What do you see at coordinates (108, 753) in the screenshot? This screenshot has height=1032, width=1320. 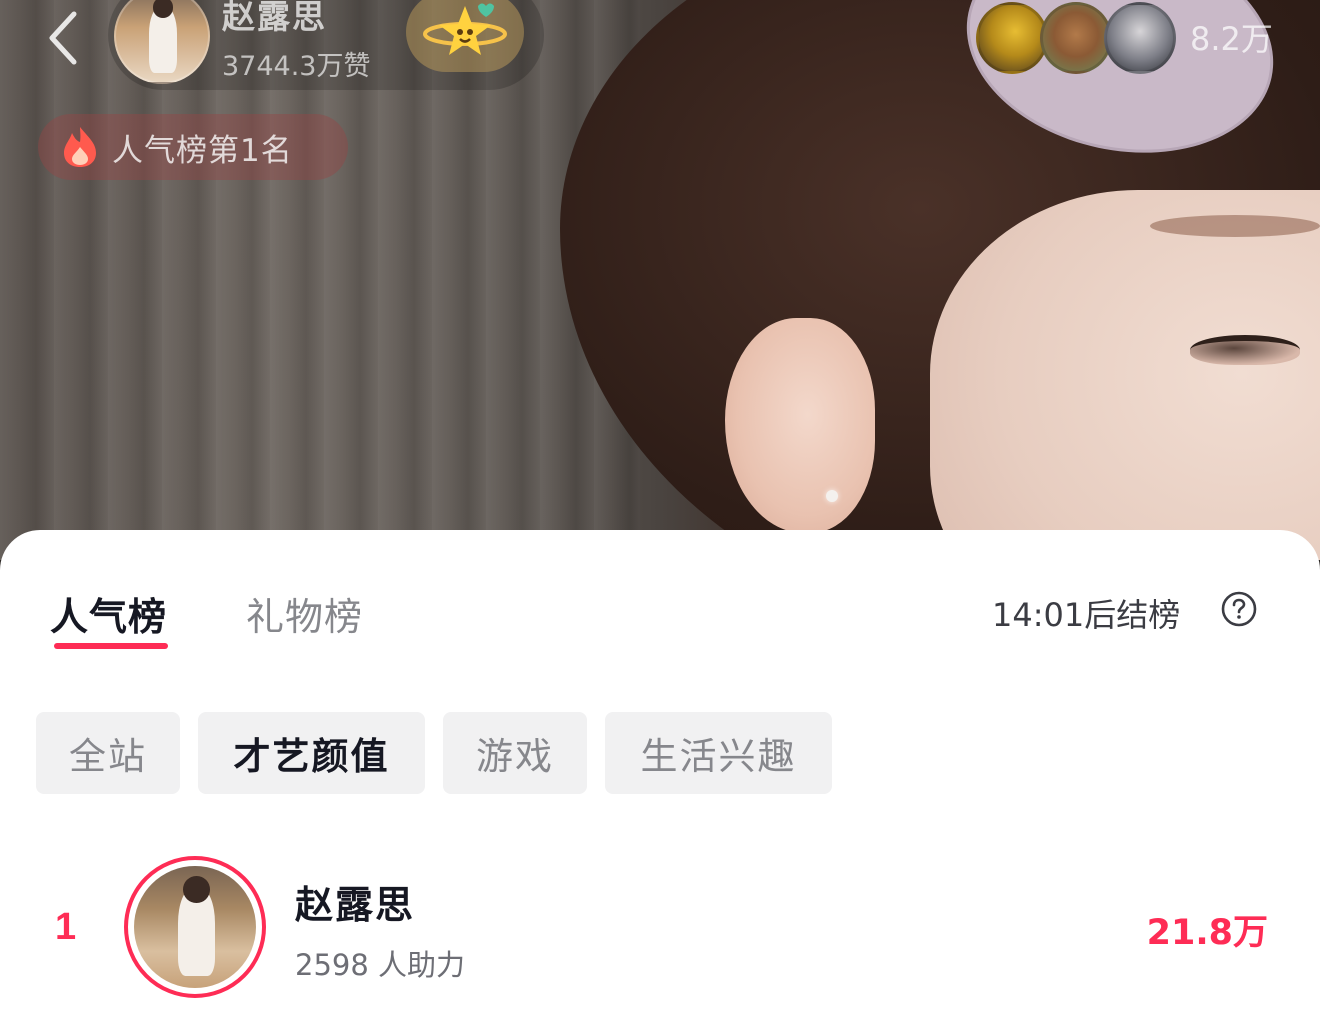 I see `category-chip-all: 全站` at bounding box center [108, 753].